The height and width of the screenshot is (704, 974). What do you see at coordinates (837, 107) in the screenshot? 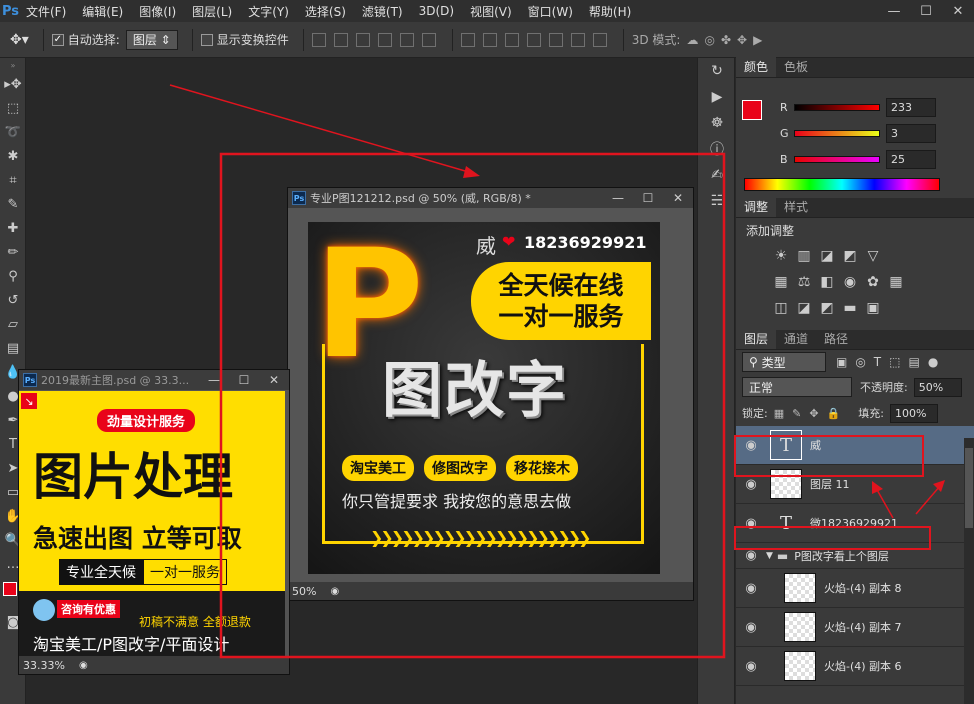
I see `red-slider` at bounding box center [837, 107].